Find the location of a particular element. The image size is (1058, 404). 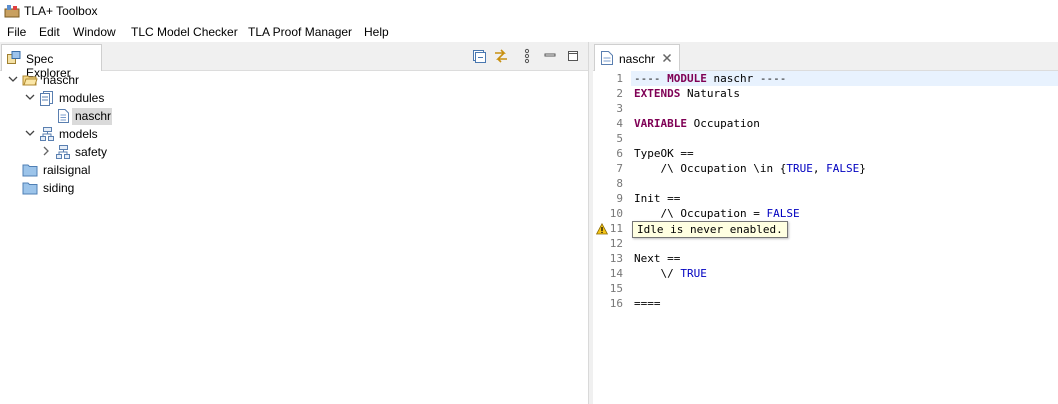

tla-toolbox-app-icon is located at coordinates (12, 11).